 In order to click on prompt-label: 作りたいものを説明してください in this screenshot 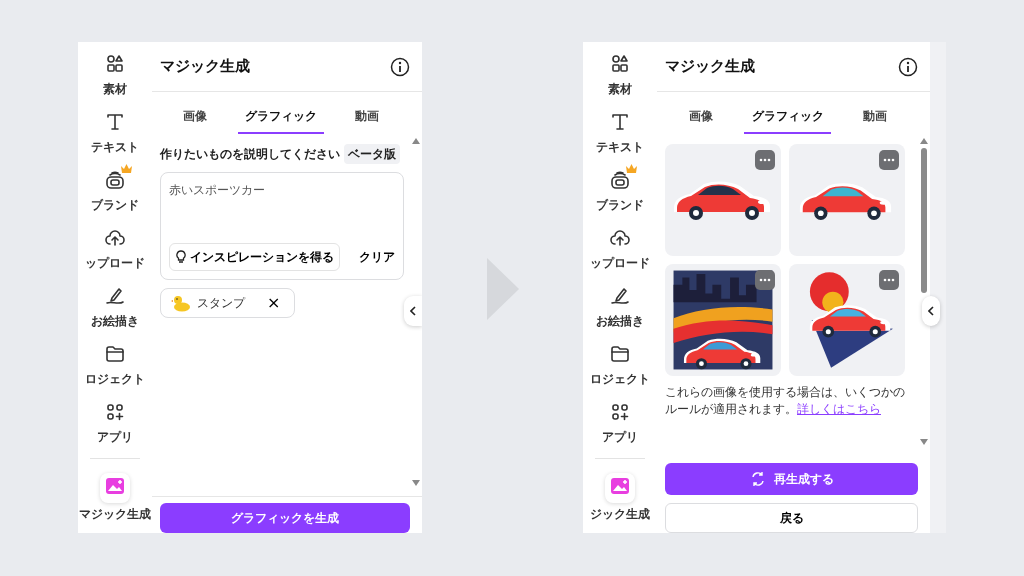, I will do `click(250, 154)`.